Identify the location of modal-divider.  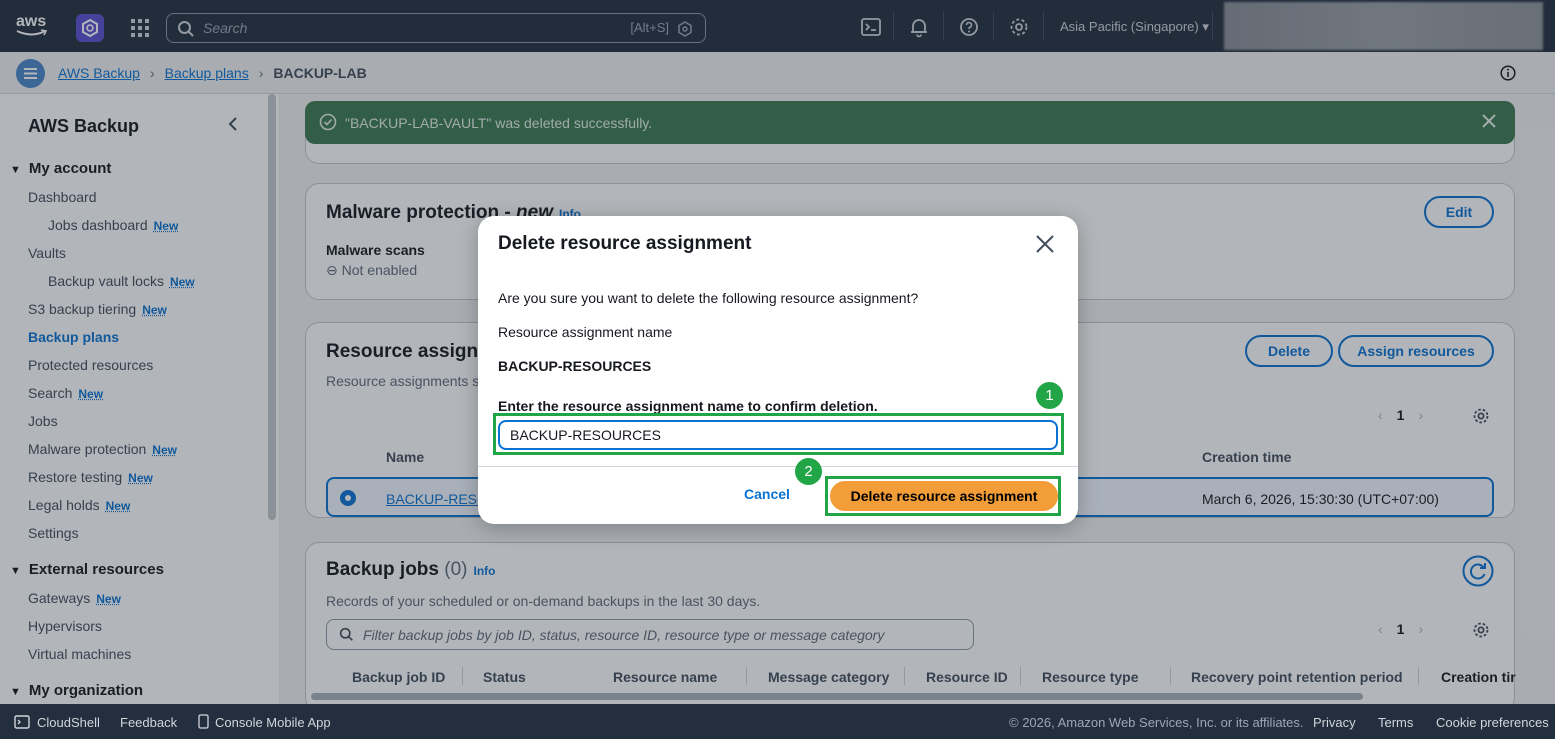
(778, 466).